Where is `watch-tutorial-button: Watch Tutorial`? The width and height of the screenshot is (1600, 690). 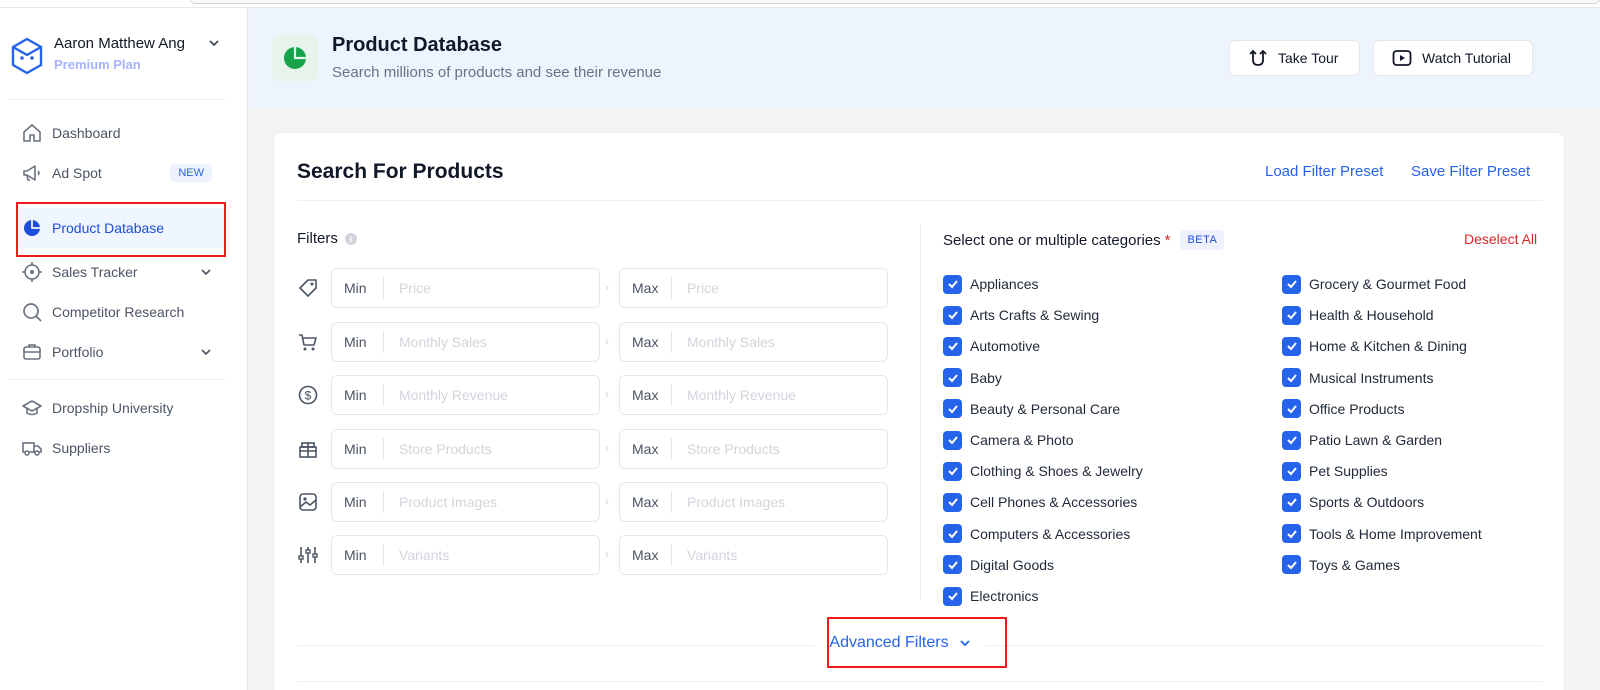 watch-tutorial-button: Watch Tutorial is located at coordinates (1453, 58).